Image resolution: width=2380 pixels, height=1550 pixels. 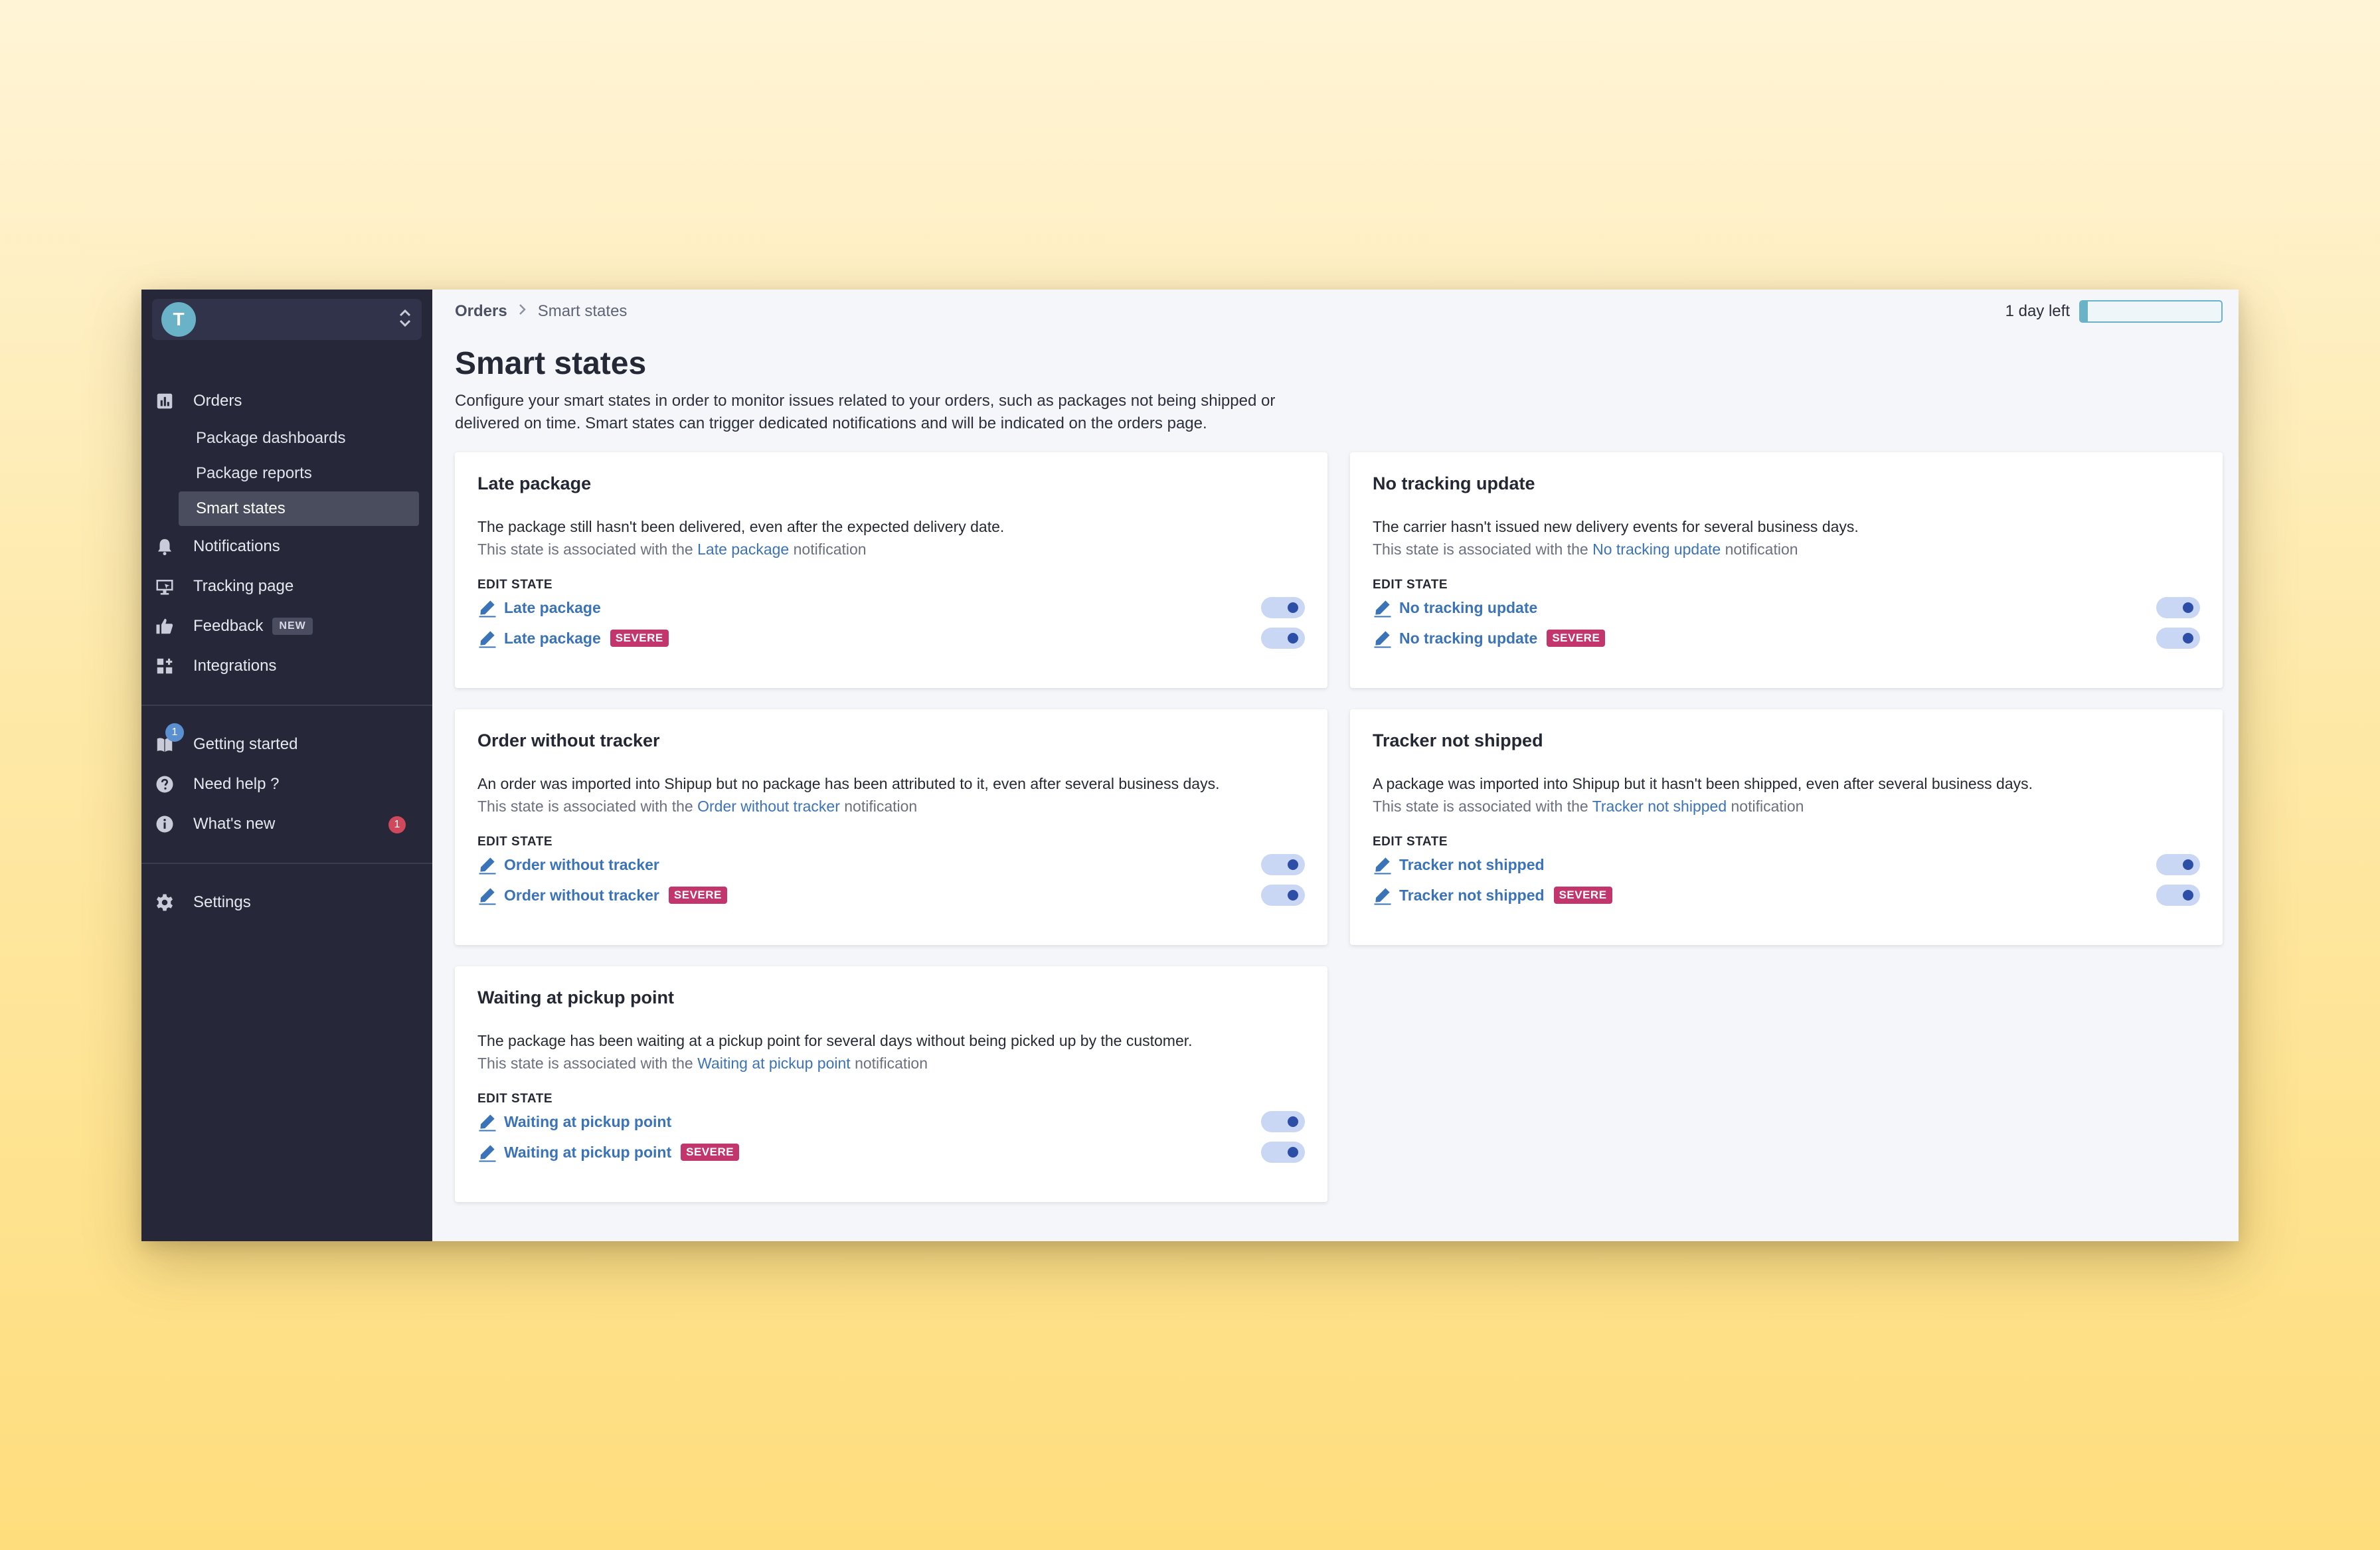 What do you see at coordinates (287, 320) in the screenshot?
I see `workspace-switcher: T` at bounding box center [287, 320].